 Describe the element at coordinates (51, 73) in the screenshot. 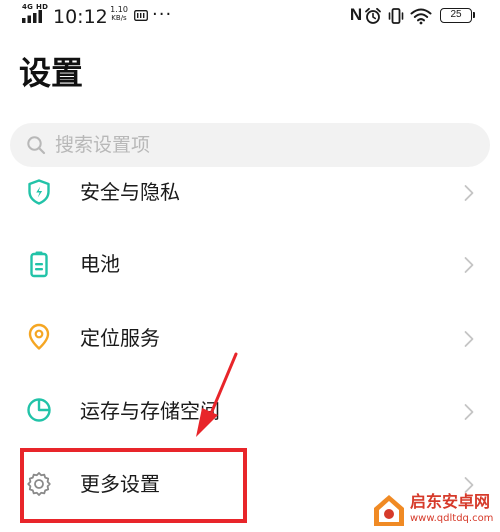

I see `page-title: 设置` at that location.